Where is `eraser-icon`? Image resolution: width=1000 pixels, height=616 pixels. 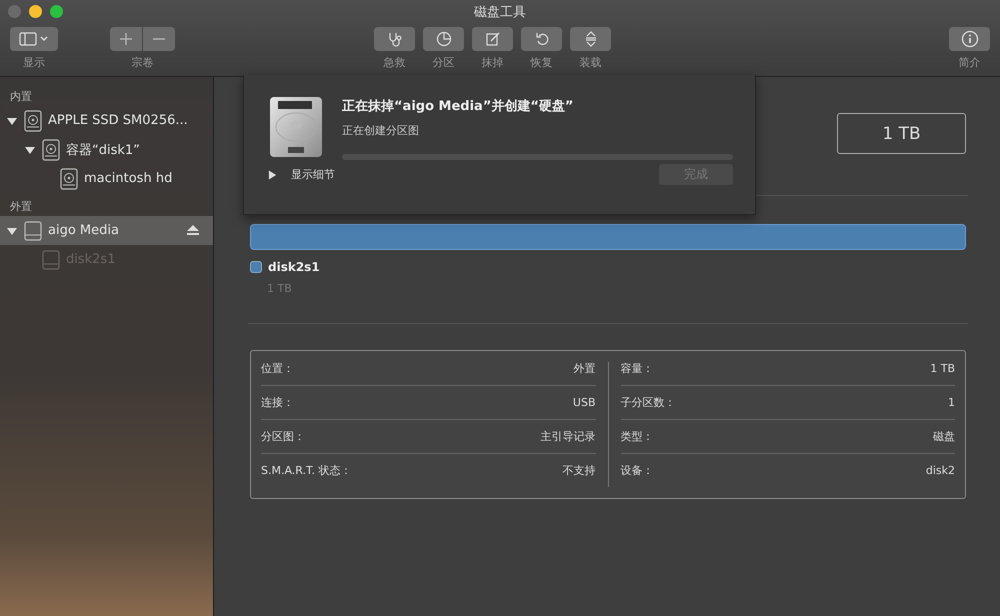 eraser-icon is located at coordinates (492, 39).